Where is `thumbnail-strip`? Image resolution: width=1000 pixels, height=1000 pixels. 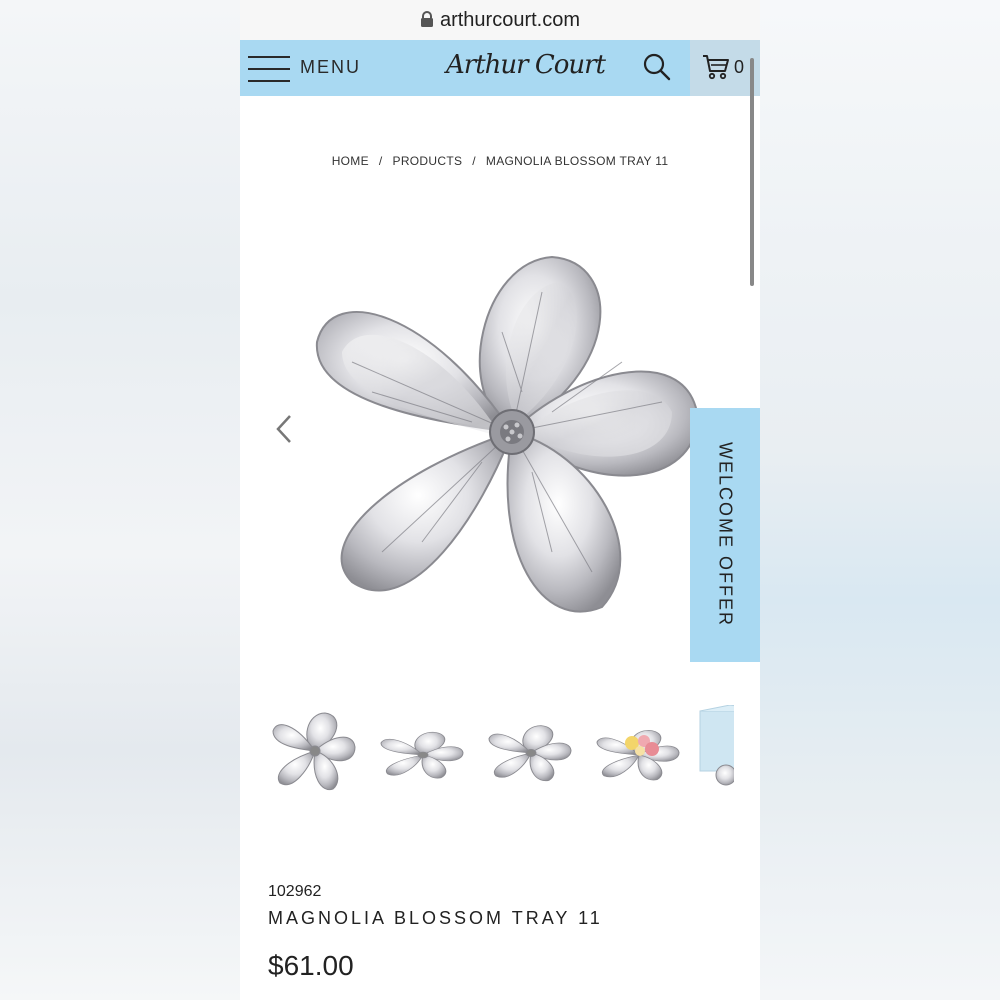 thumbnail-strip is located at coordinates (502, 750).